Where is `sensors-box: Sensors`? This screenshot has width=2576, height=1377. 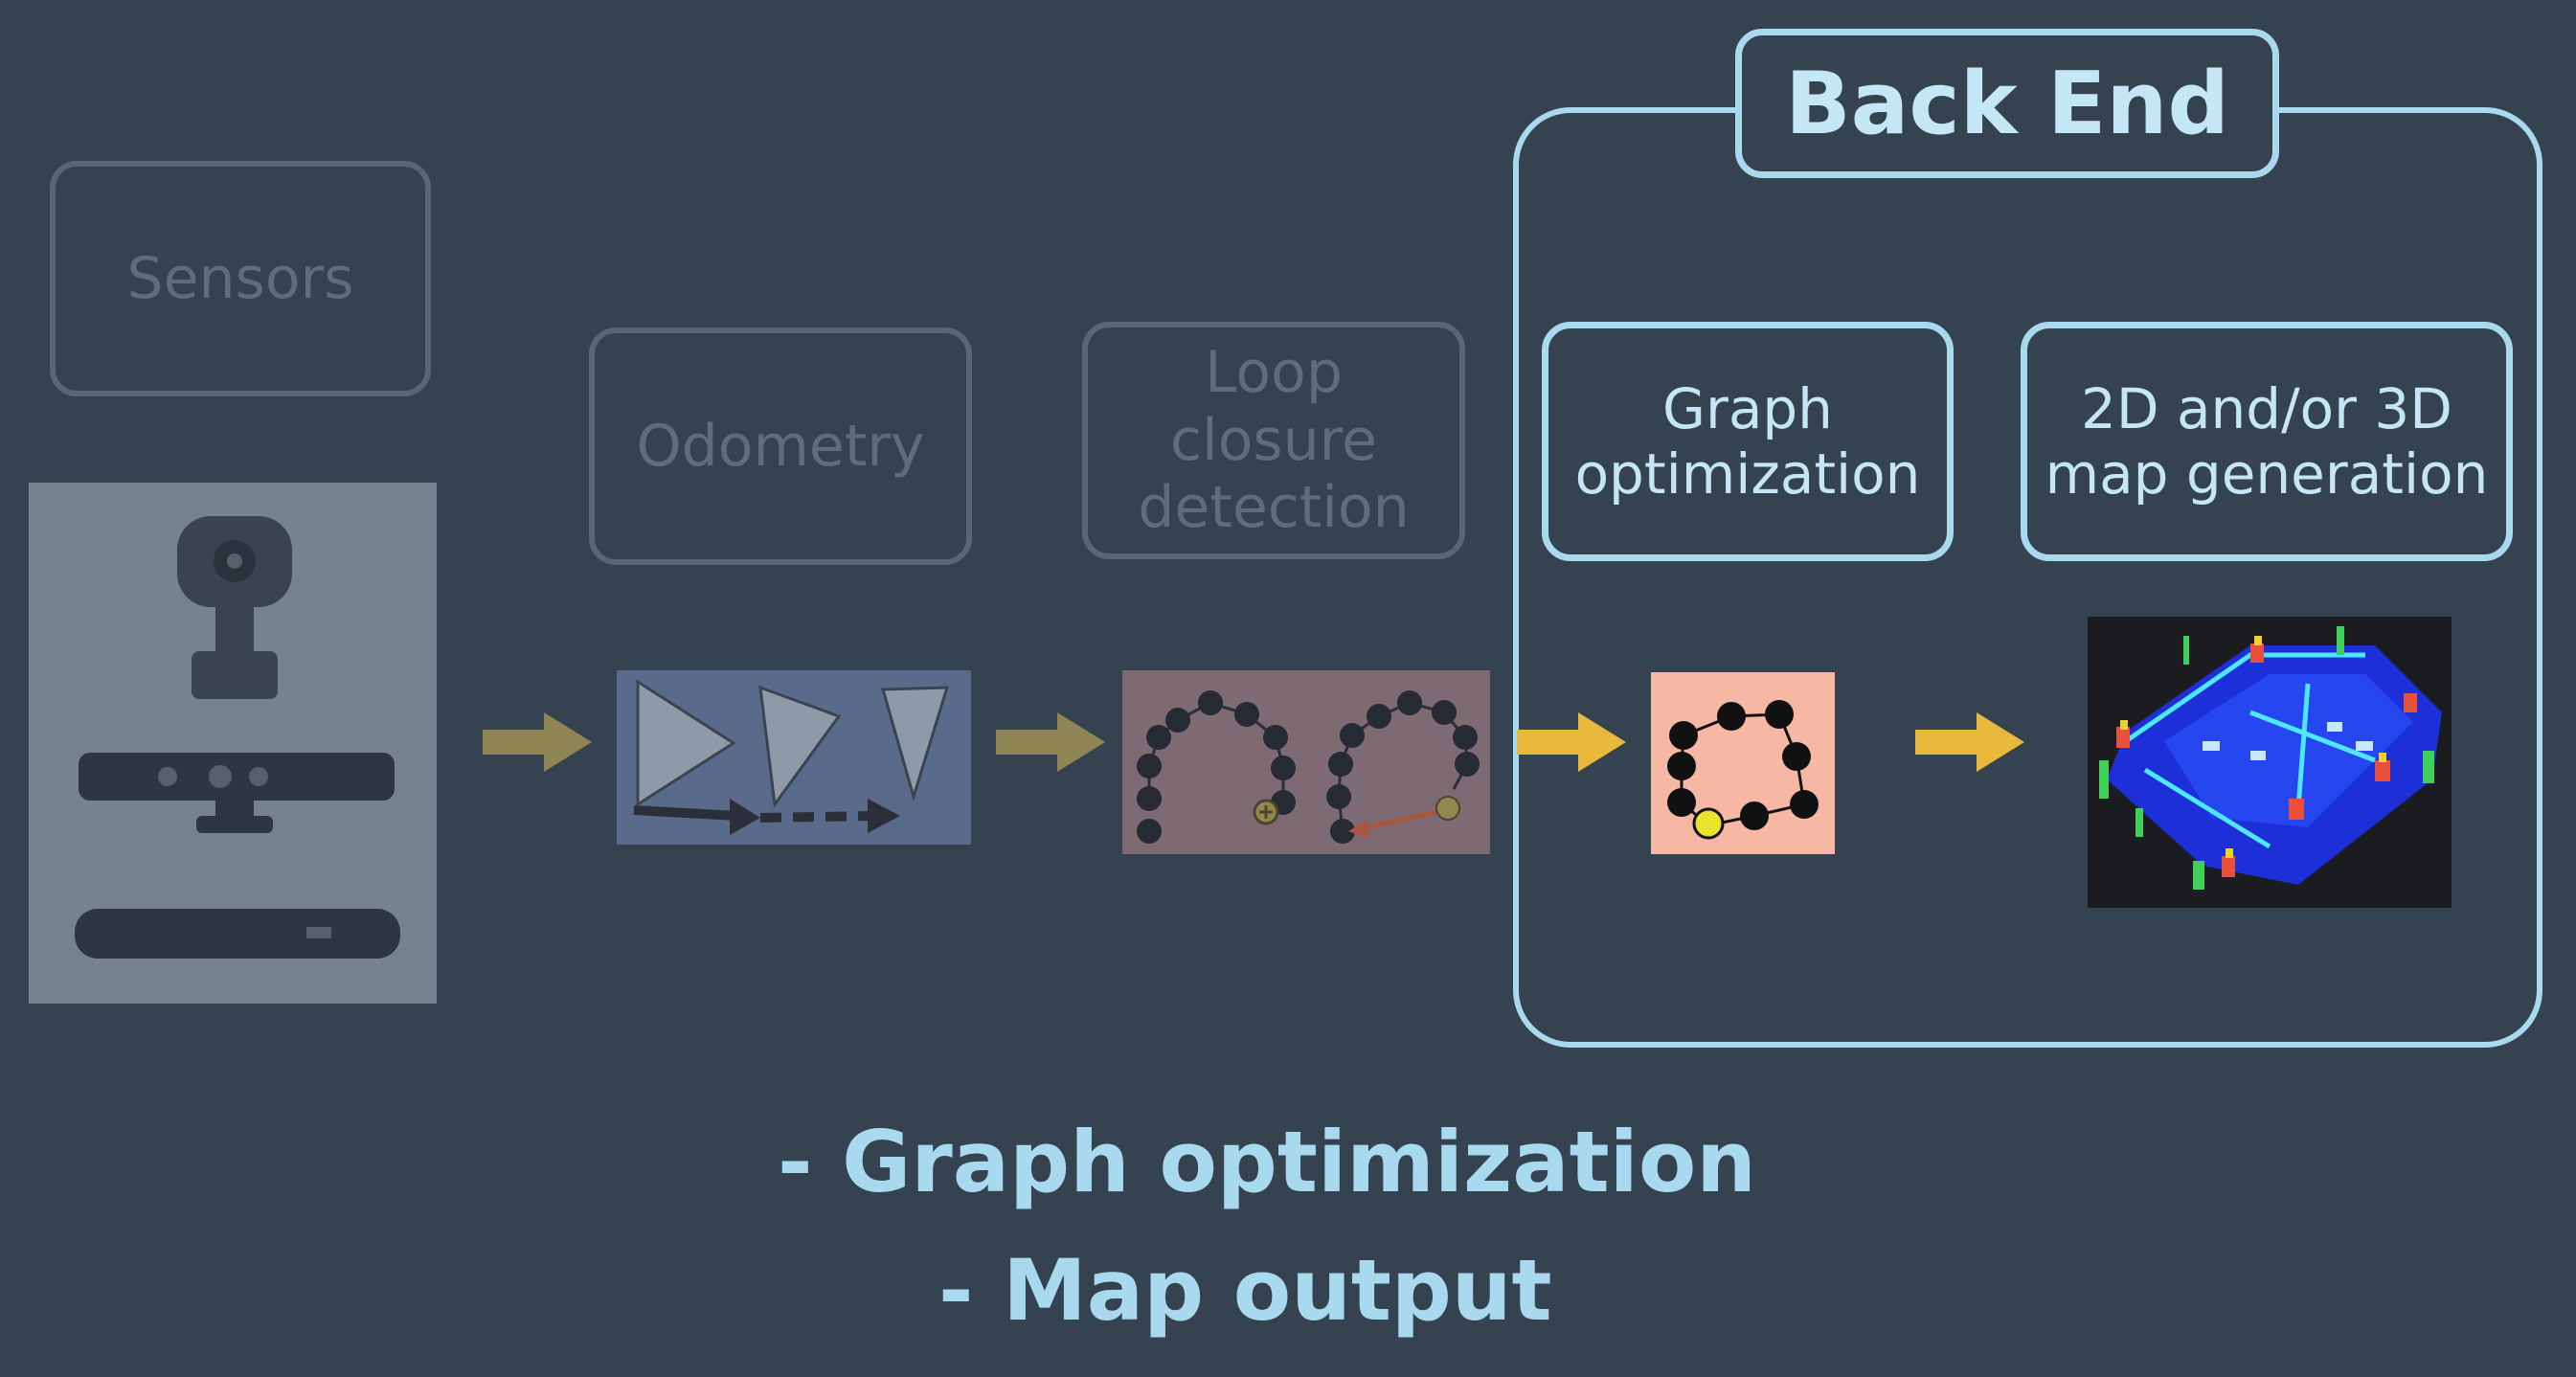
sensors-box: Sensors is located at coordinates (240, 278).